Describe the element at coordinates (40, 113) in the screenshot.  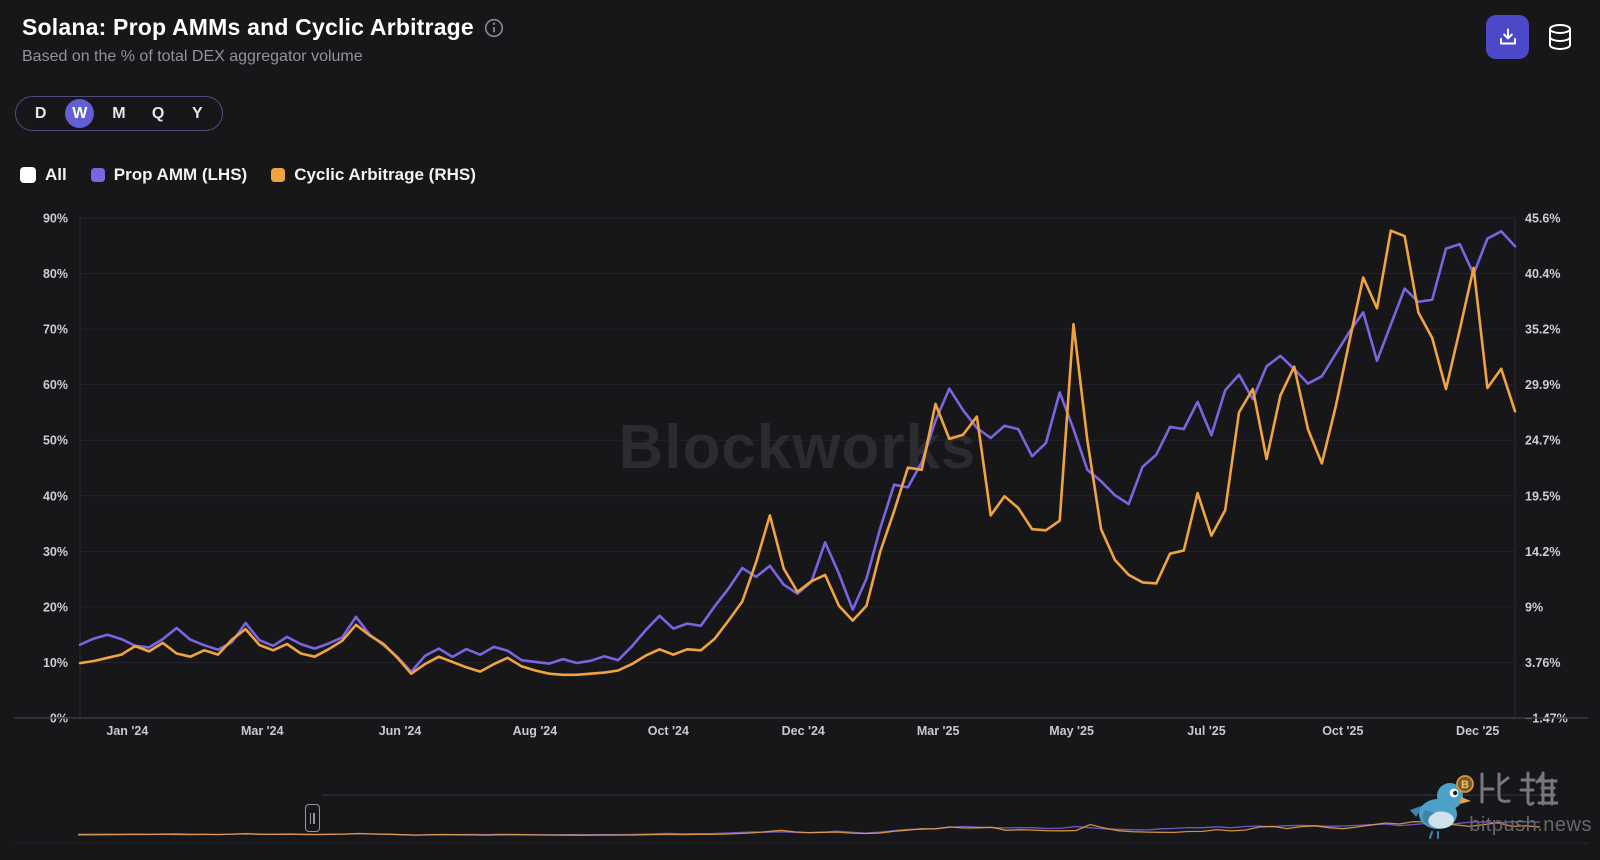
I see `interval-option-d: D` at that location.